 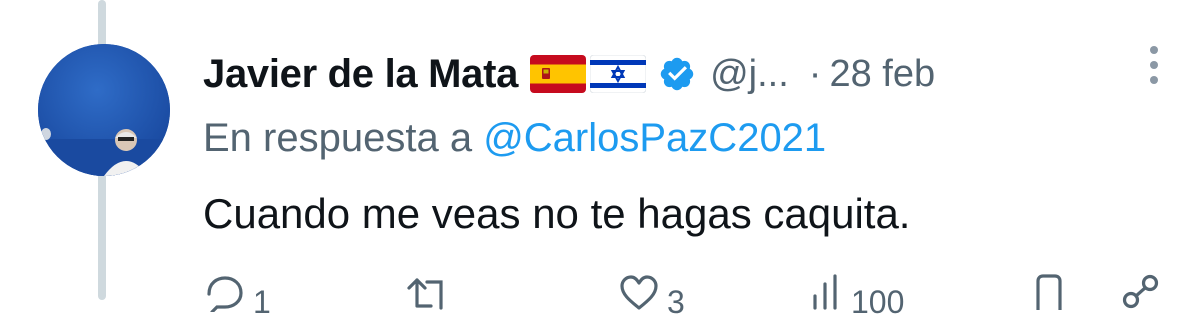 I want to click on reply-icon, so click(x=225, y=294).